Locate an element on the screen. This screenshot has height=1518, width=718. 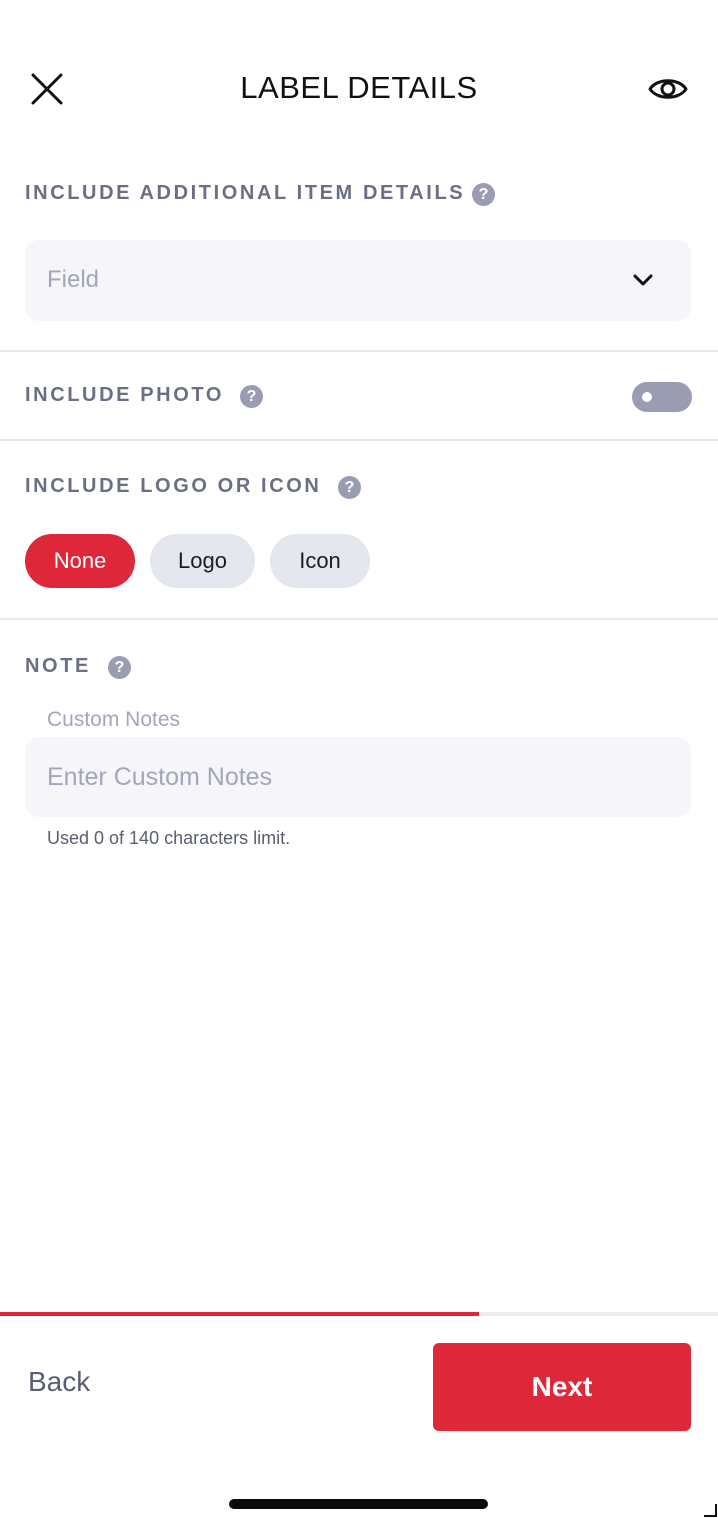
custom-notes-input is located at coordinates (358, 777).